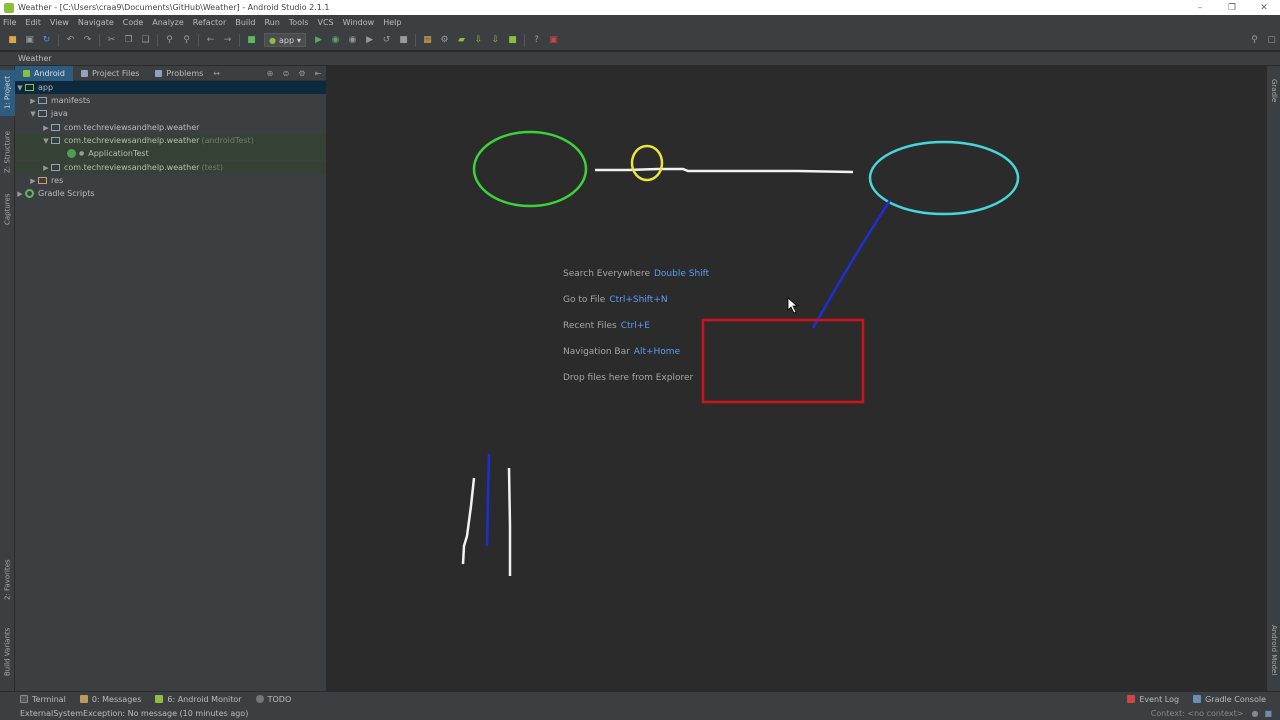 This screenshot has width=1280, height=720. Describe the element at coordinates (273, 699) in the screenshot. I see `tab-todo: TODO` at that location.